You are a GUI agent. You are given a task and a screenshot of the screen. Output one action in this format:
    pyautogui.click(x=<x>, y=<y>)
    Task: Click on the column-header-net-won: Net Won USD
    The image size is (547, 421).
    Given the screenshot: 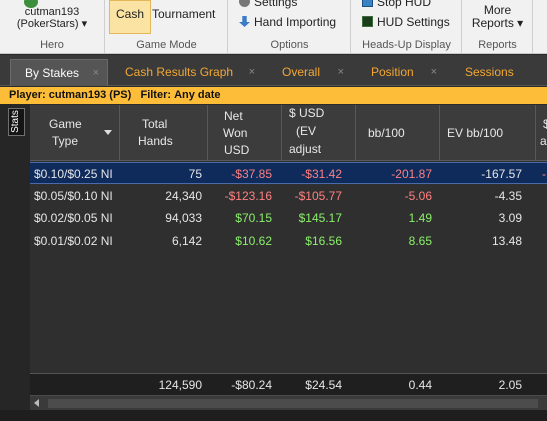 What is the action you would take?
    pyautogui.click(x=245, y=133)
    